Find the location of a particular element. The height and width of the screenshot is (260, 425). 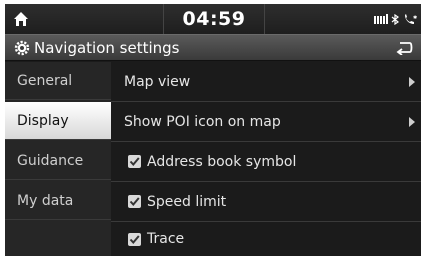

back-button is located at coordinates (404, 48).